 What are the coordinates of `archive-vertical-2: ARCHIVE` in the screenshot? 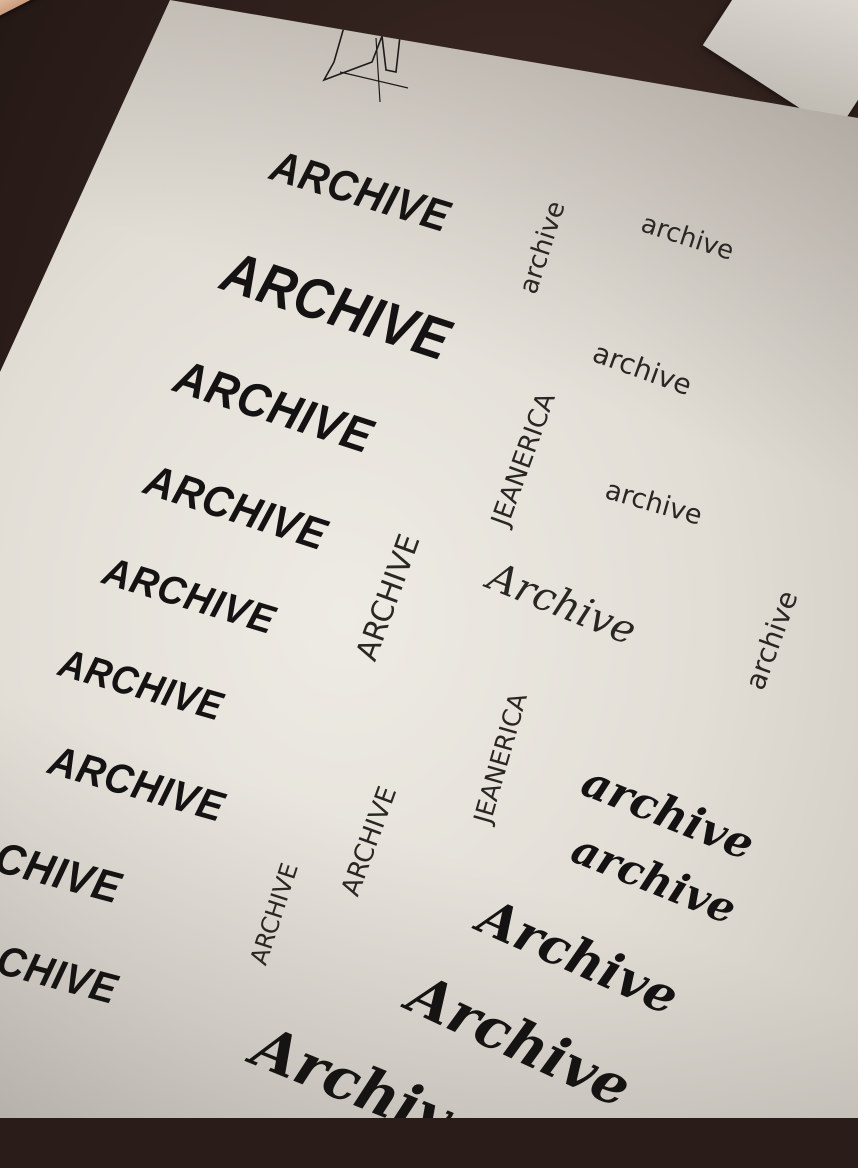 It's located at (388, 597).